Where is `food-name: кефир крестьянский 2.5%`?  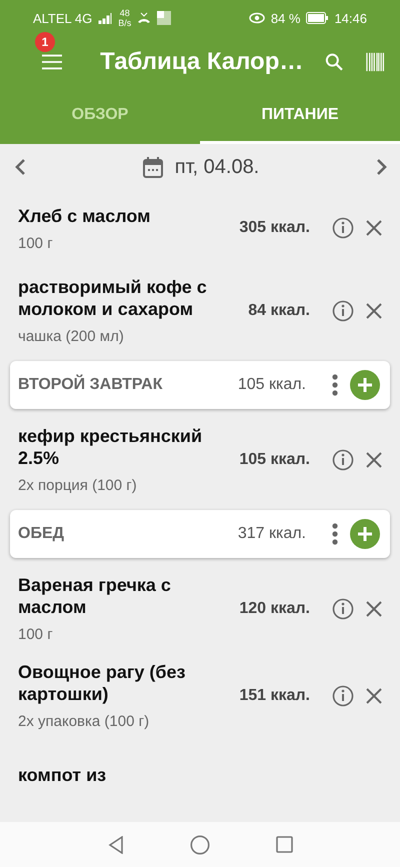
food-name: кефир крестьянский 2.5% is located at coordinates (111, 447).